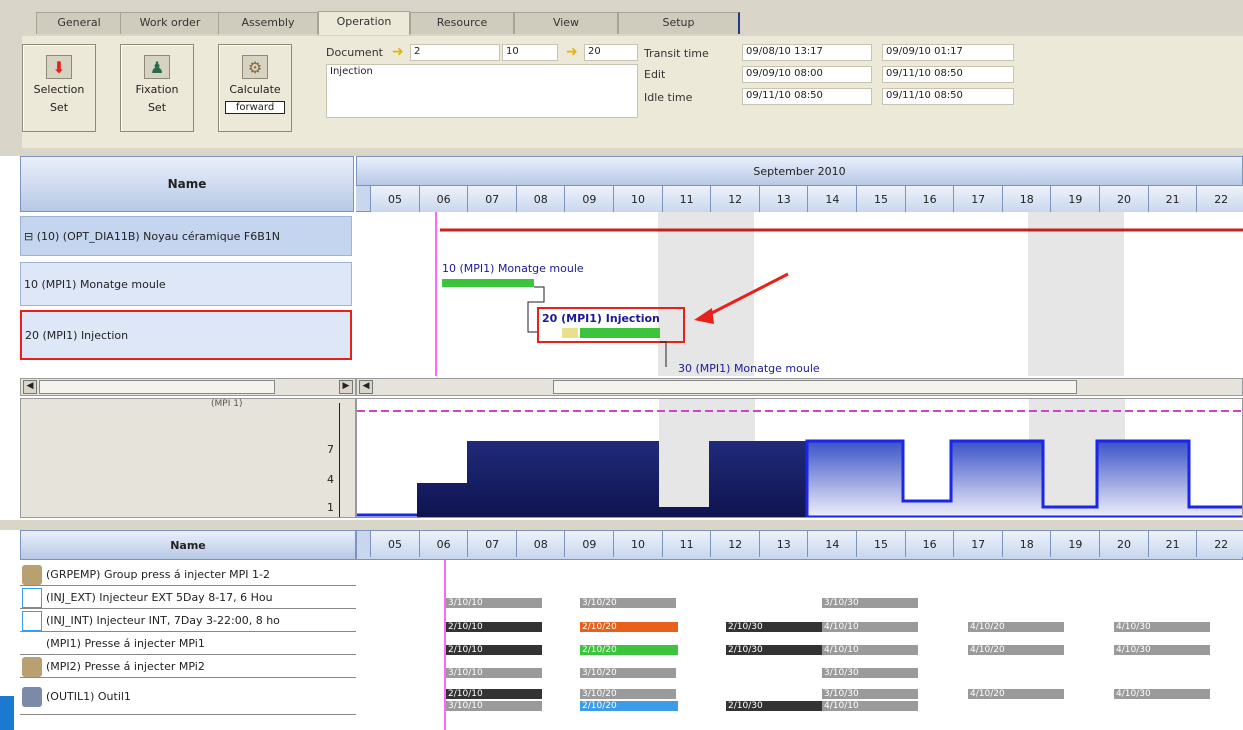 This screenshot has width=1243, height=730. What do you see at coordinates (482, 91) in the screenshot?
I see `document-description-field: Injection` at bounding box center [482, 91].